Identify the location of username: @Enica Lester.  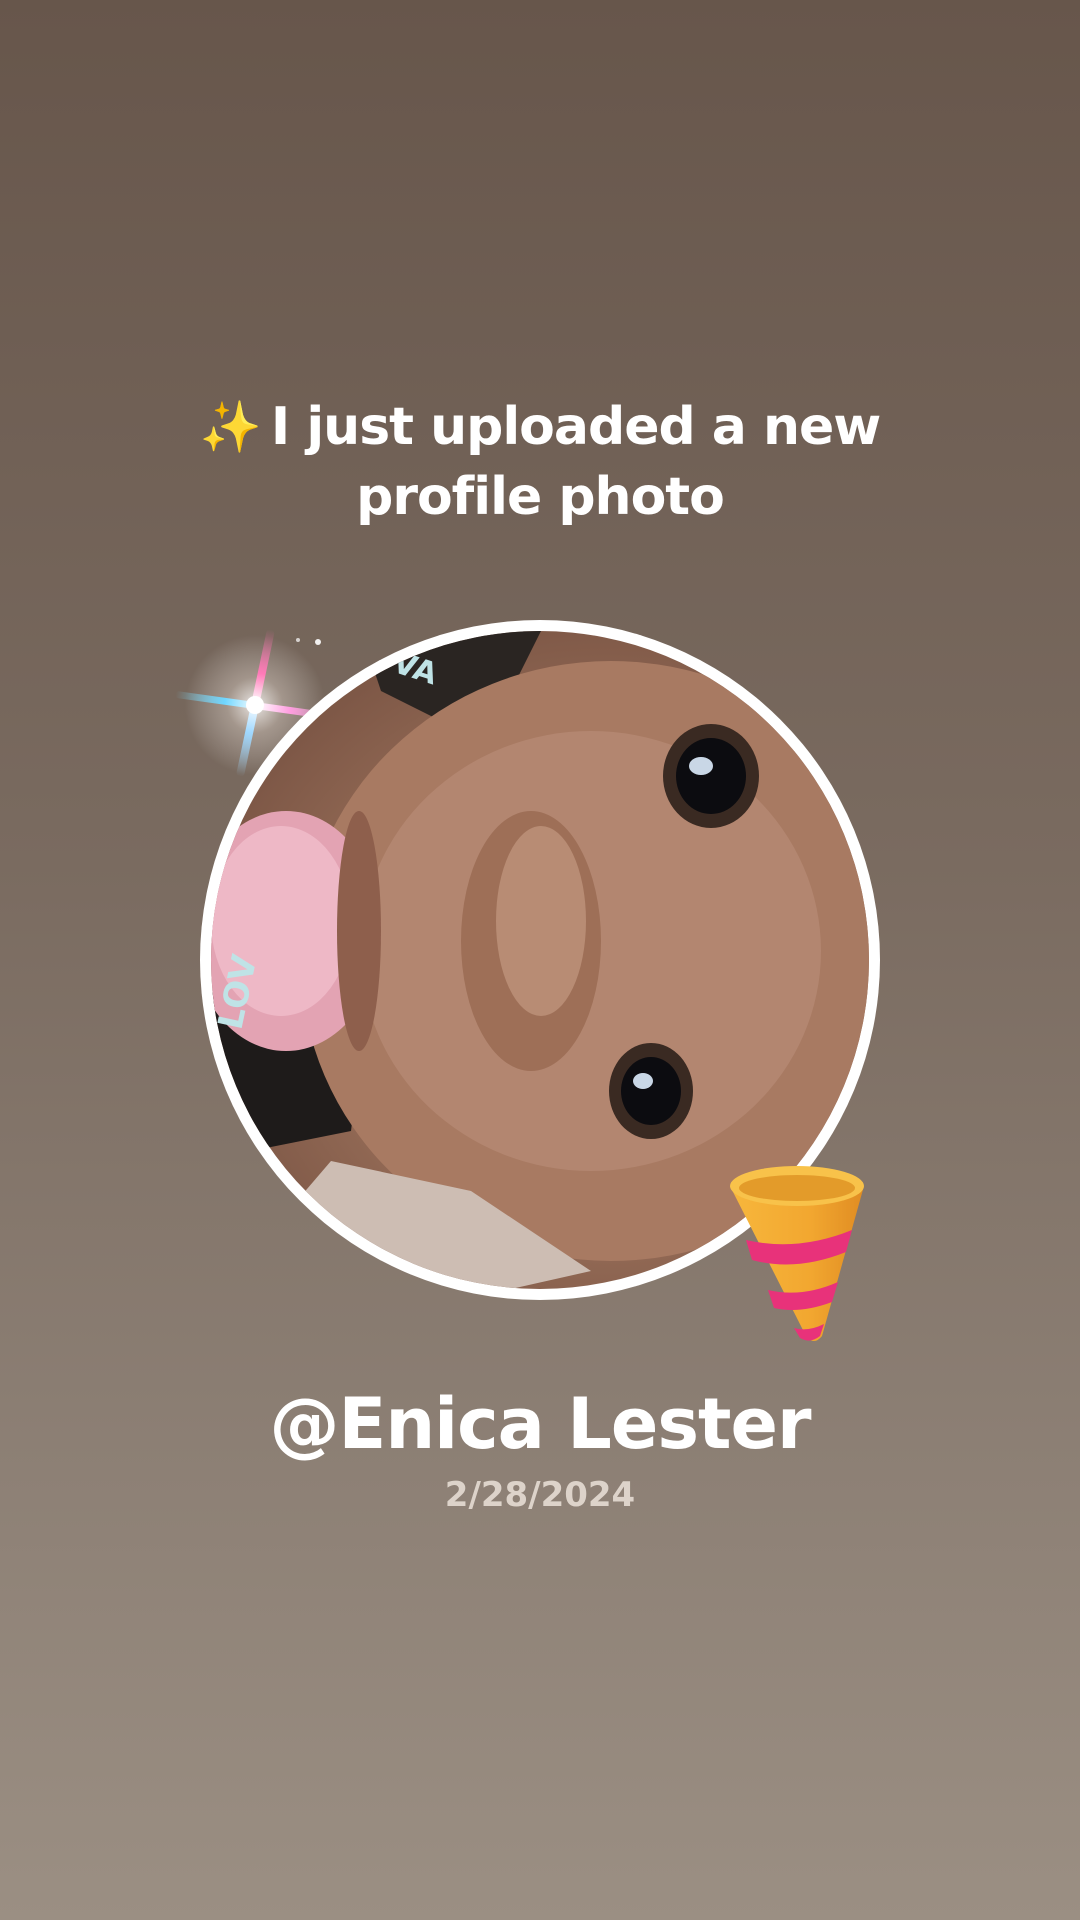
(540, 1424).